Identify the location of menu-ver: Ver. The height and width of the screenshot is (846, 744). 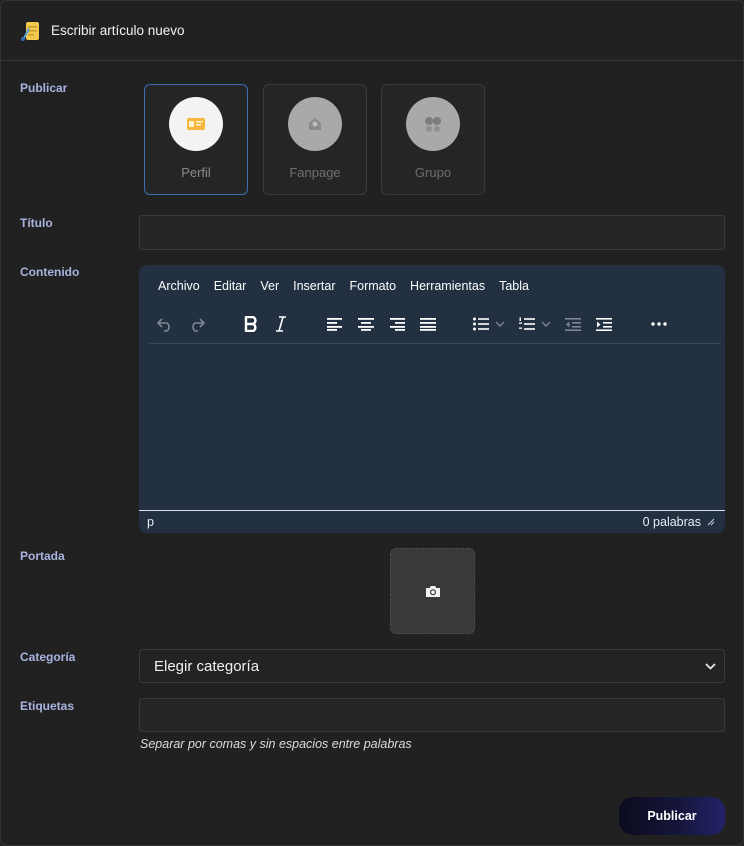
(269, 286).